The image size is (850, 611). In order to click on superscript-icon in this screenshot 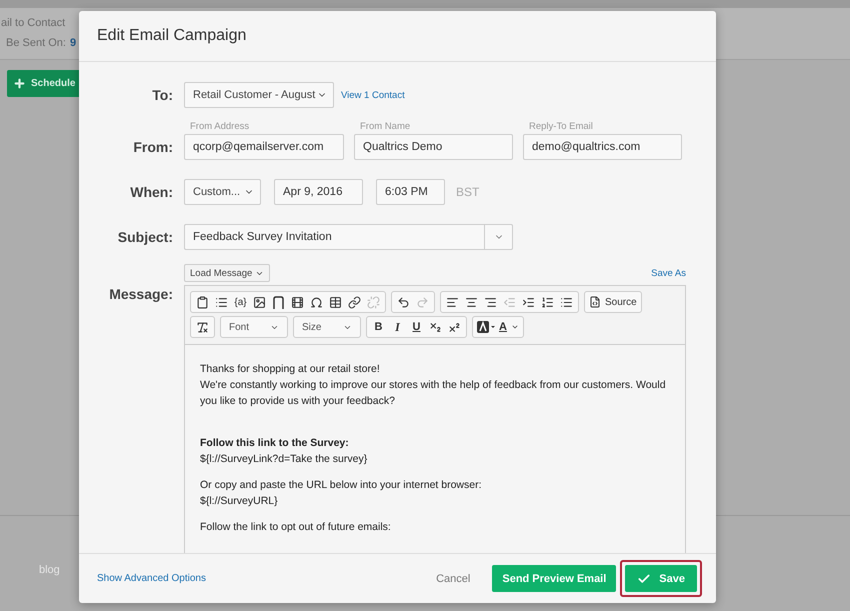, I will do `click(454, 327)`.